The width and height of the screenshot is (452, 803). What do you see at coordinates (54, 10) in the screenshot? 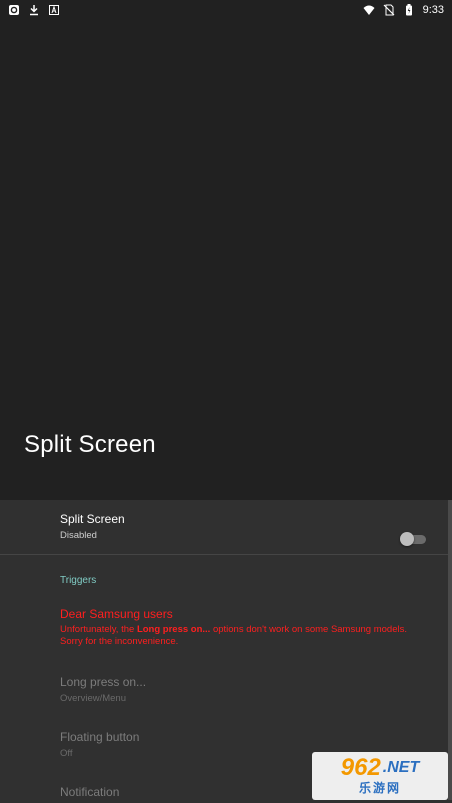
I see `text-icon` at bounding box center [54, 10].